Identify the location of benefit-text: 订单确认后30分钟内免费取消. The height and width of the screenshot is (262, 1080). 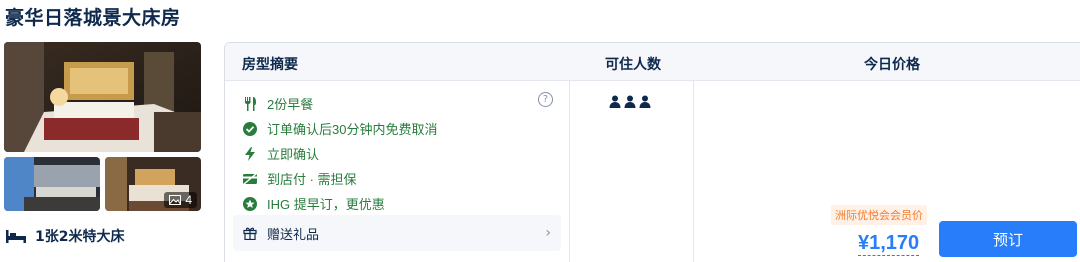
(352, 129).